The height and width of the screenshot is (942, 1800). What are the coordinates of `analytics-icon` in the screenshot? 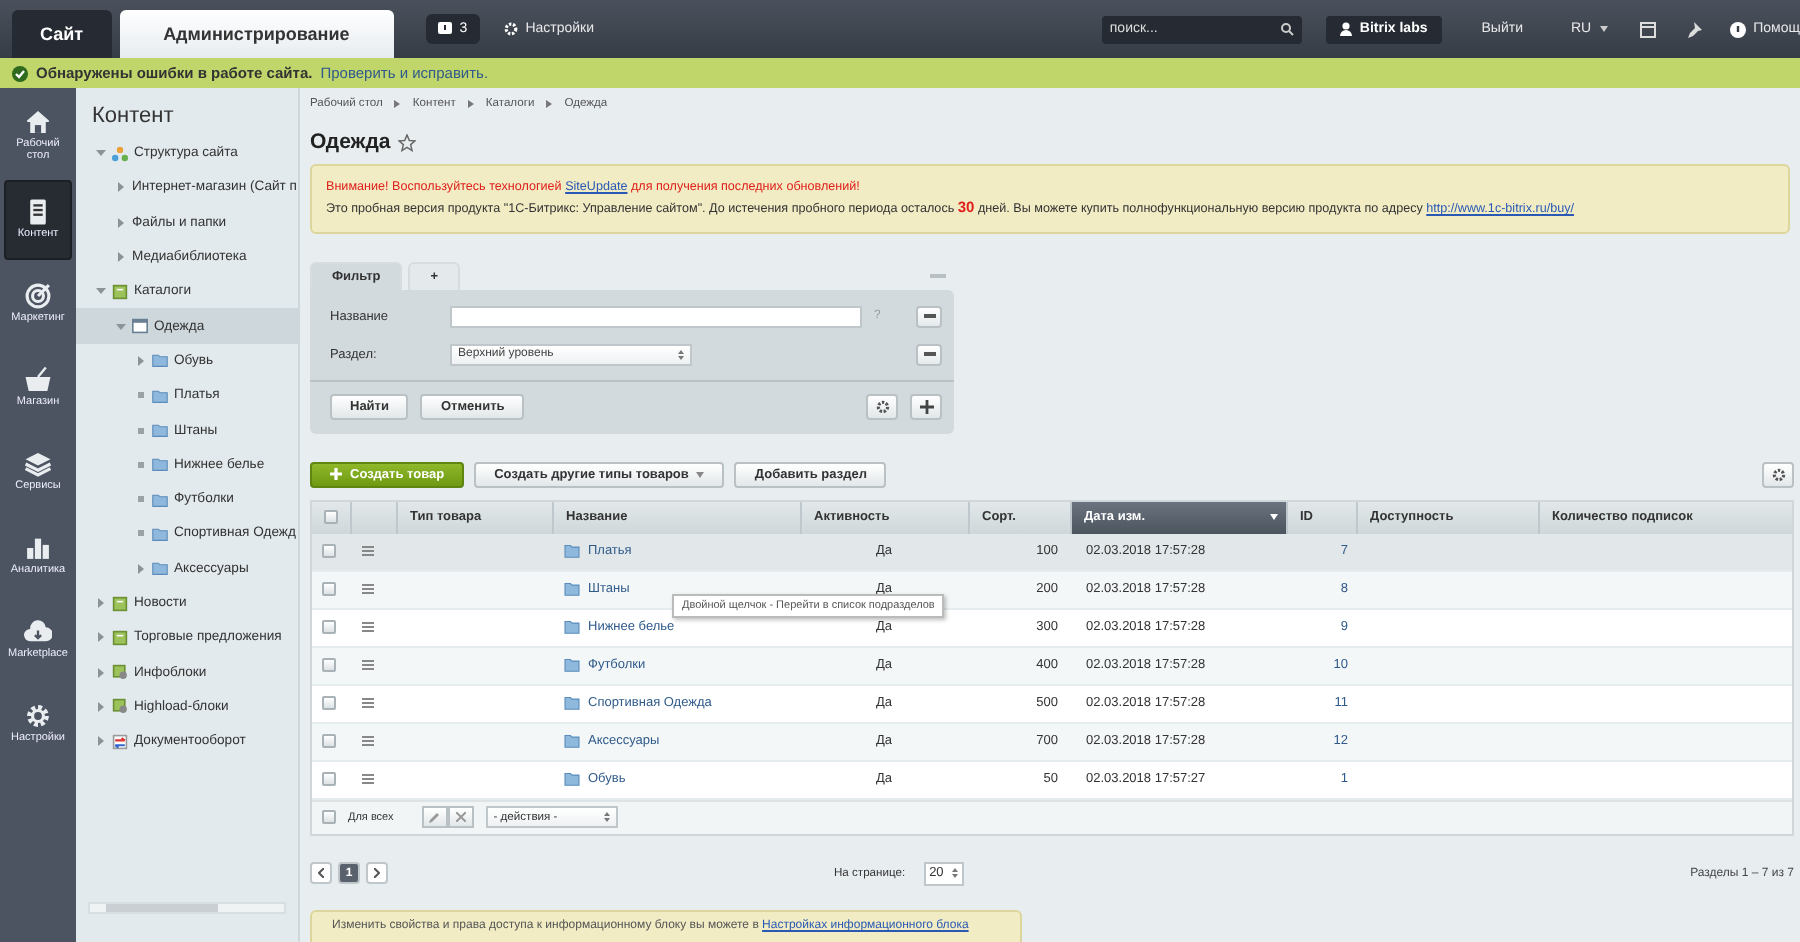 It's located at (38, 548).